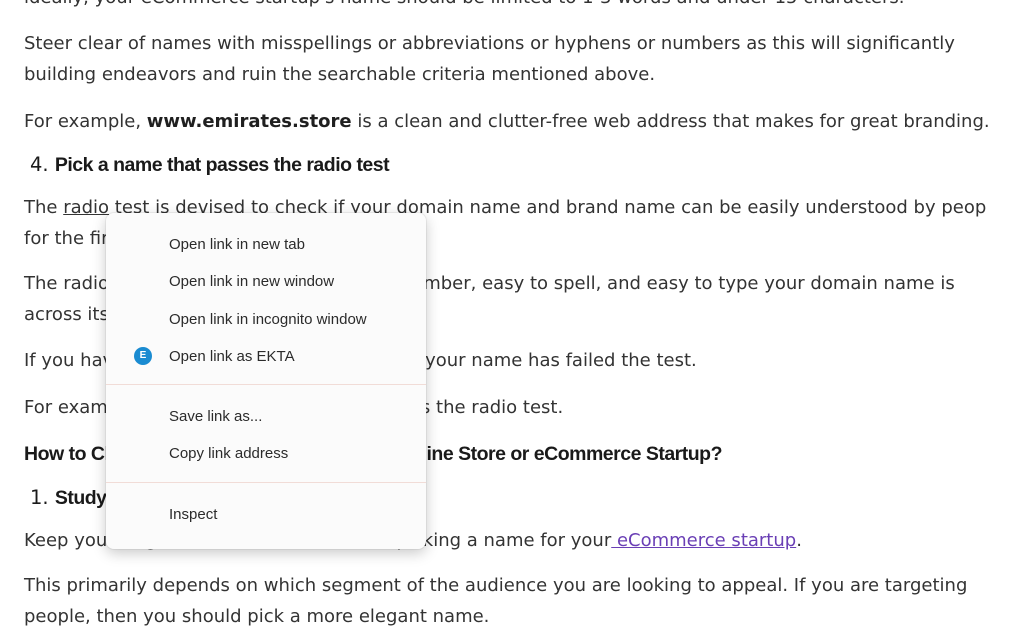 This screenshot has width=1024, height=636. I want to click on menu-item-open-new-tab: Open link in new tab, so click(266, 244).